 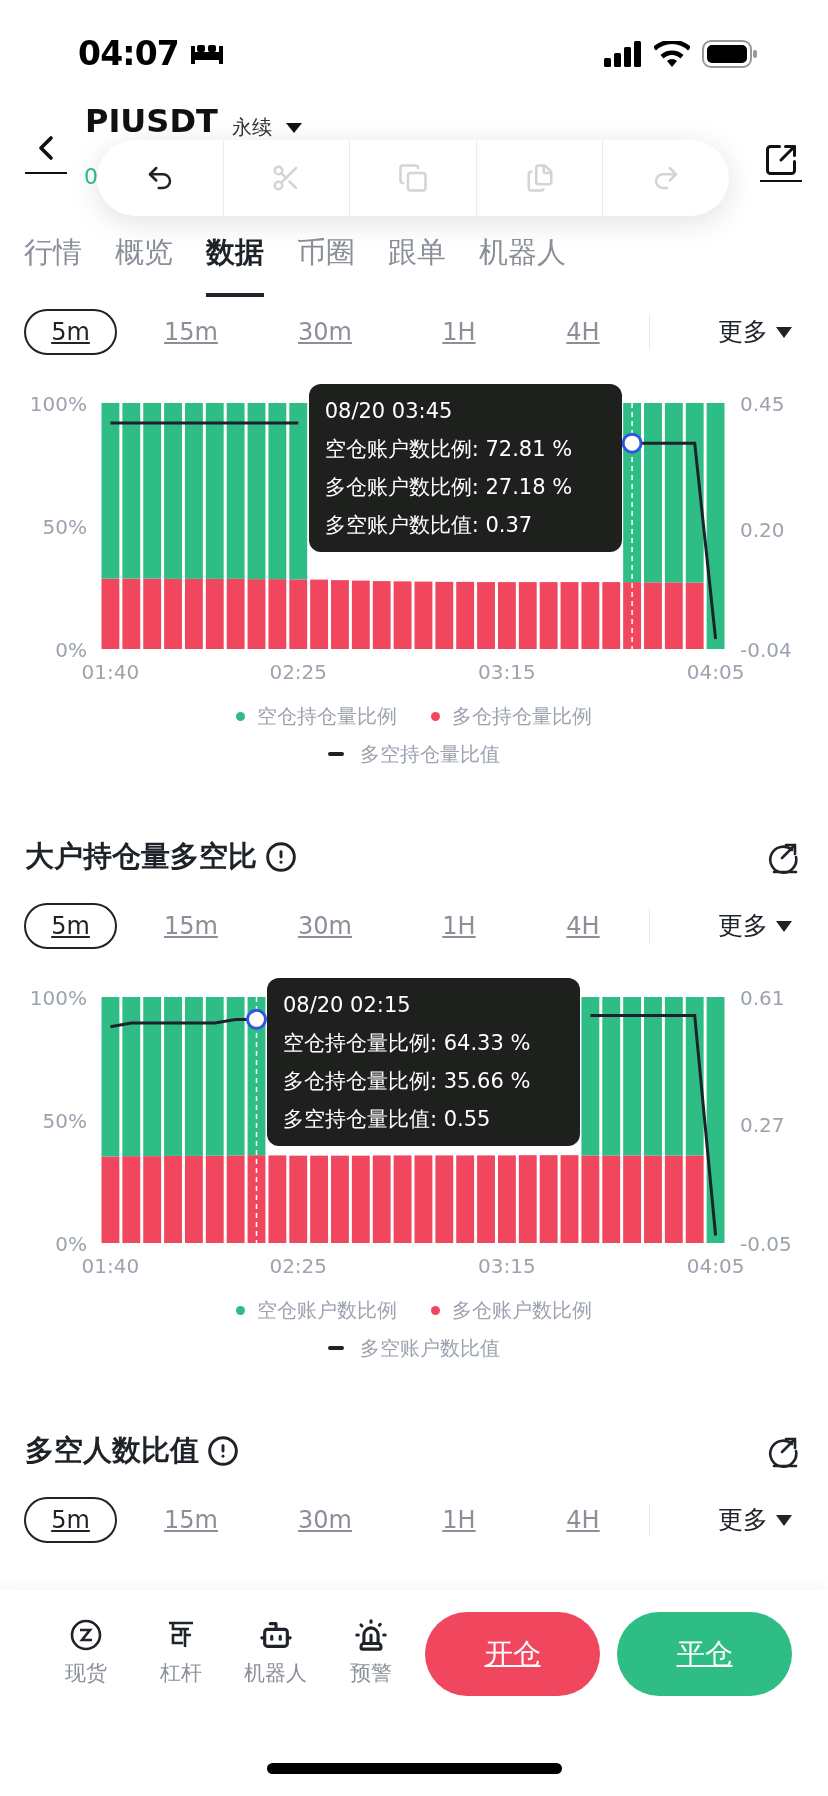 I want to click on legend-label: 多仓持仓量比例, so click(x=522, y=716).